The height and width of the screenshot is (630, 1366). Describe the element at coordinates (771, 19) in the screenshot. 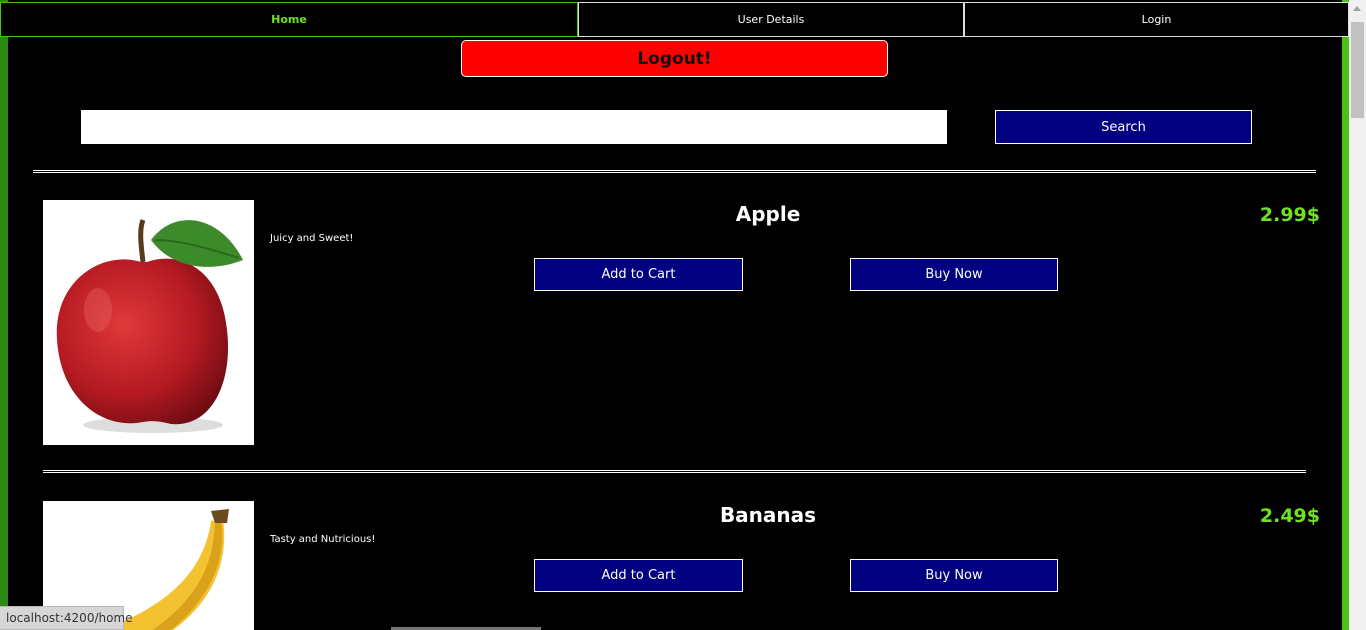

I see `nav-user-details: User Details` at that location.